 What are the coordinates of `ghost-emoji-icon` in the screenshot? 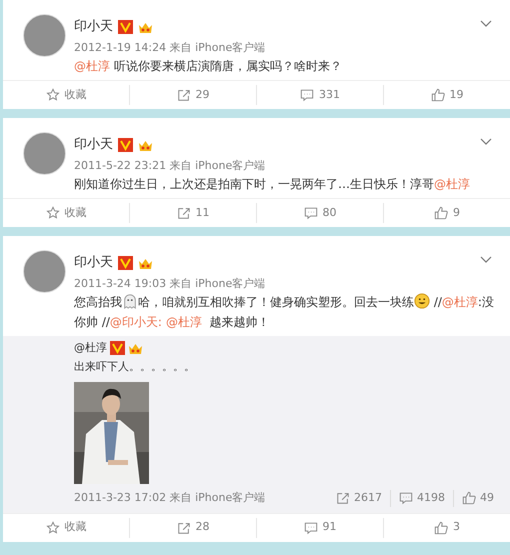 It's located at (130, 301).